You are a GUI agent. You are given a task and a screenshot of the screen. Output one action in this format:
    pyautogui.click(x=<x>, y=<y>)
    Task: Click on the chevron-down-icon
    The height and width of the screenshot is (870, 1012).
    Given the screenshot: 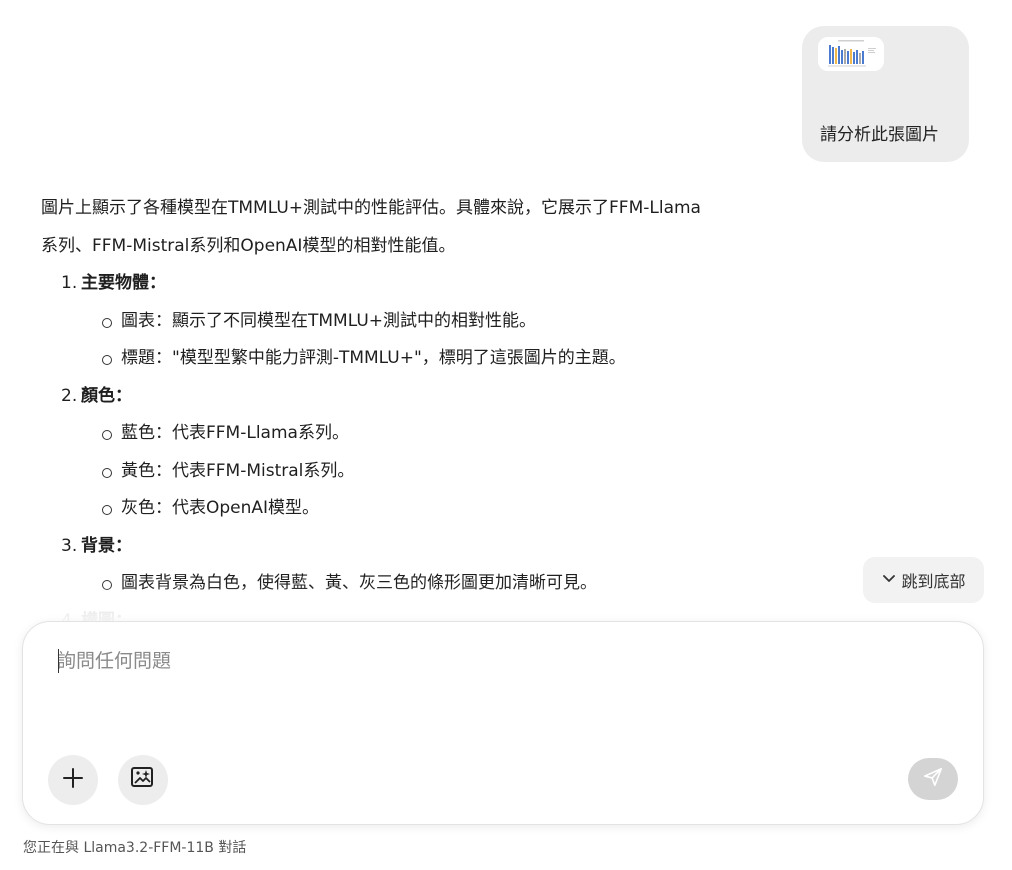 What is the action you would take?
    pyautogui.click(x=889, y=580)
    